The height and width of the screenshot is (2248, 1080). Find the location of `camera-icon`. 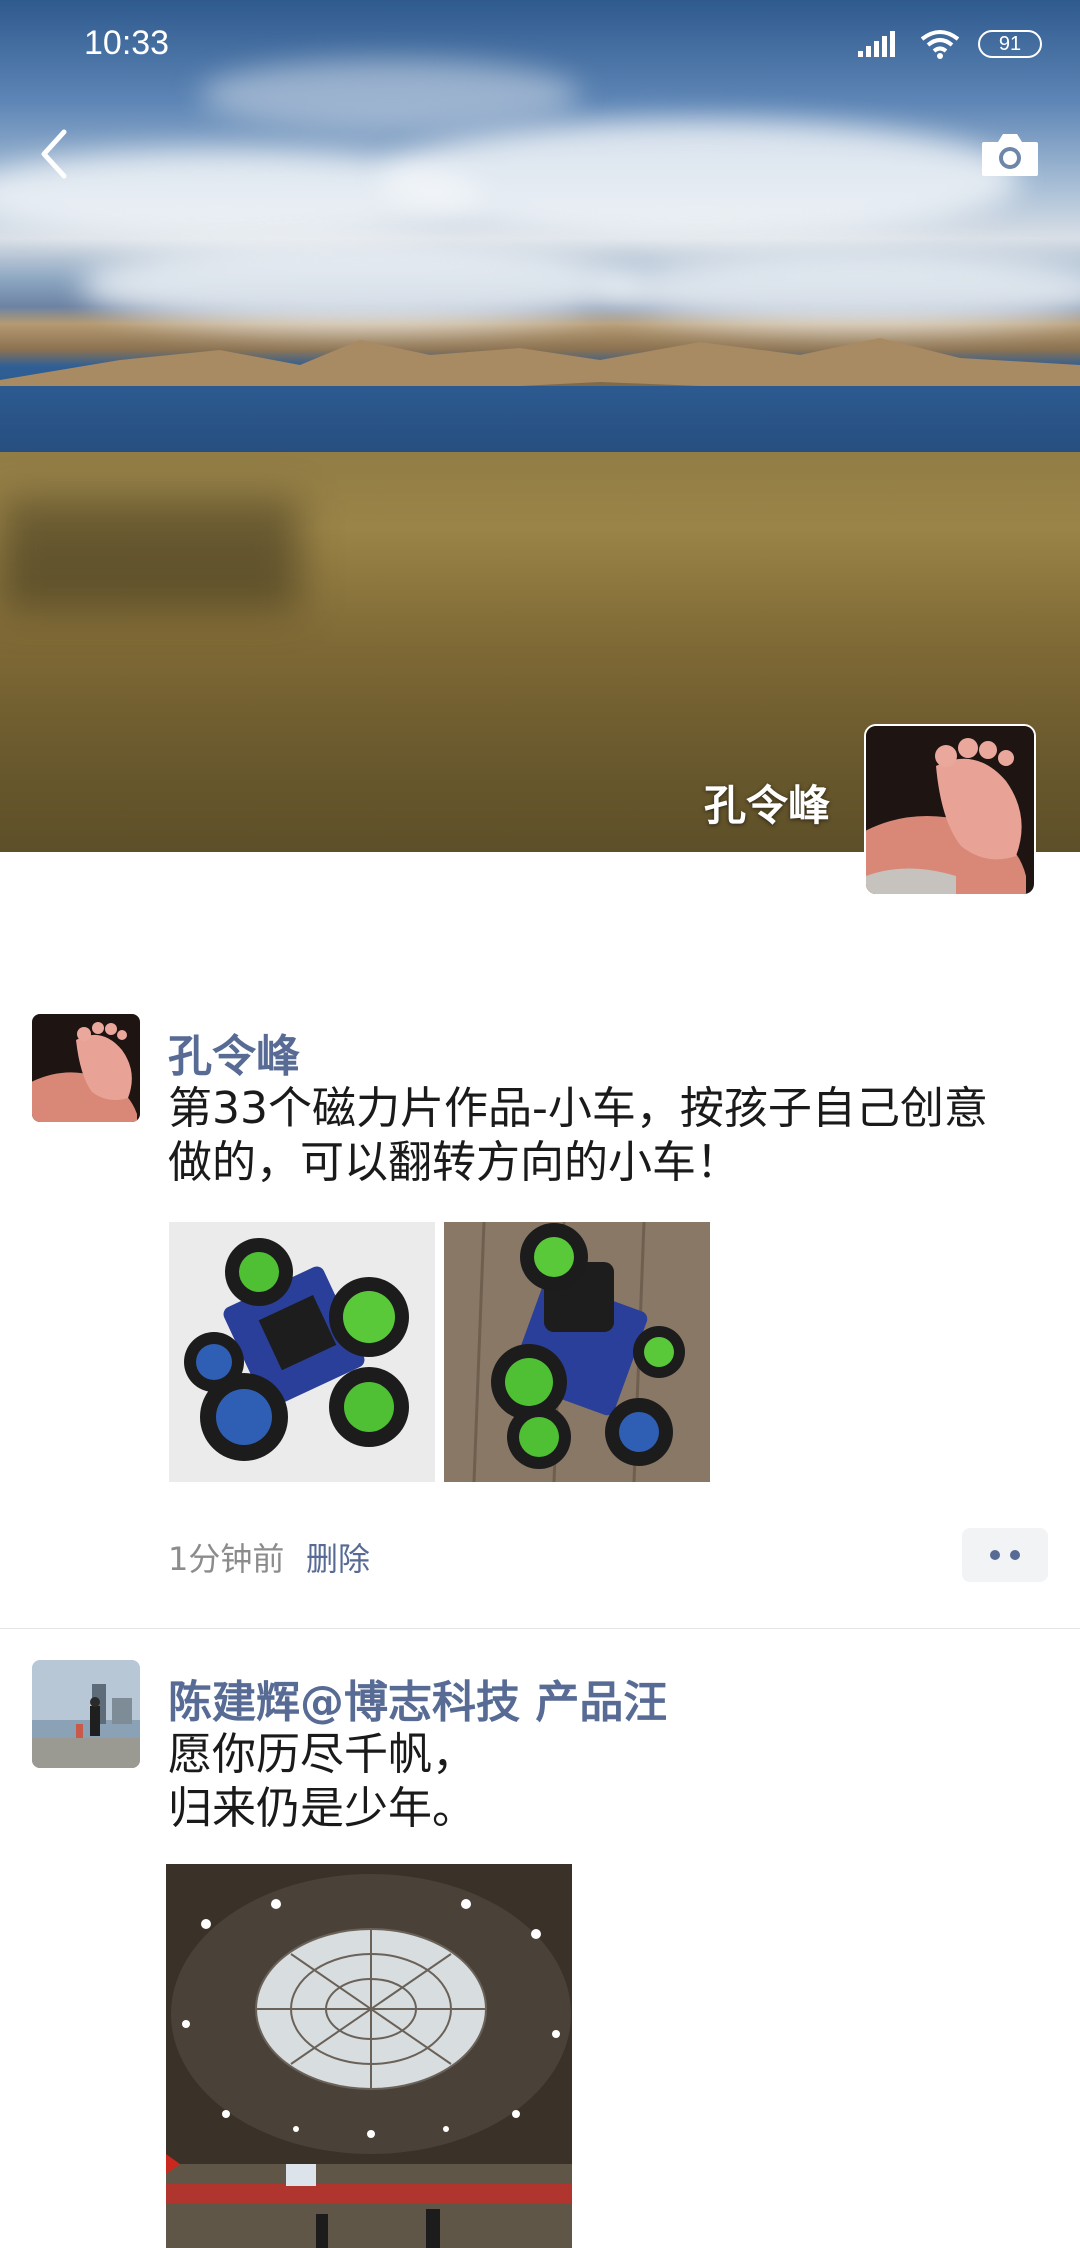

camera-icon is located at coordinates (1010, 155).